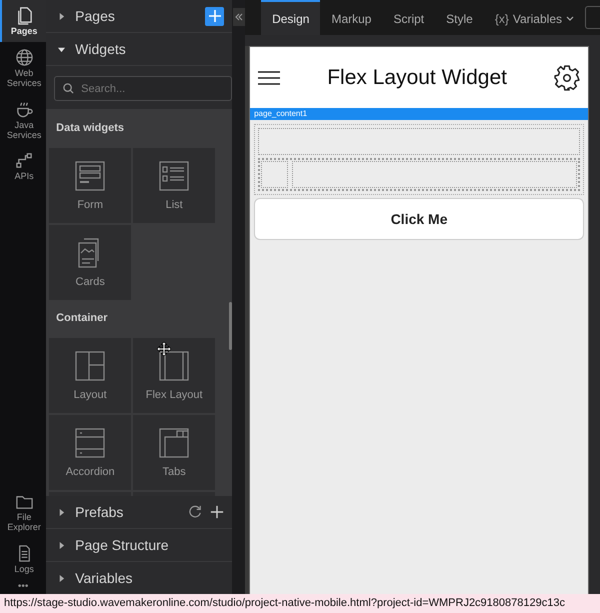 This screenshot has width=600, height=613. I want to click on tab-bar-field, so click(592, 17).